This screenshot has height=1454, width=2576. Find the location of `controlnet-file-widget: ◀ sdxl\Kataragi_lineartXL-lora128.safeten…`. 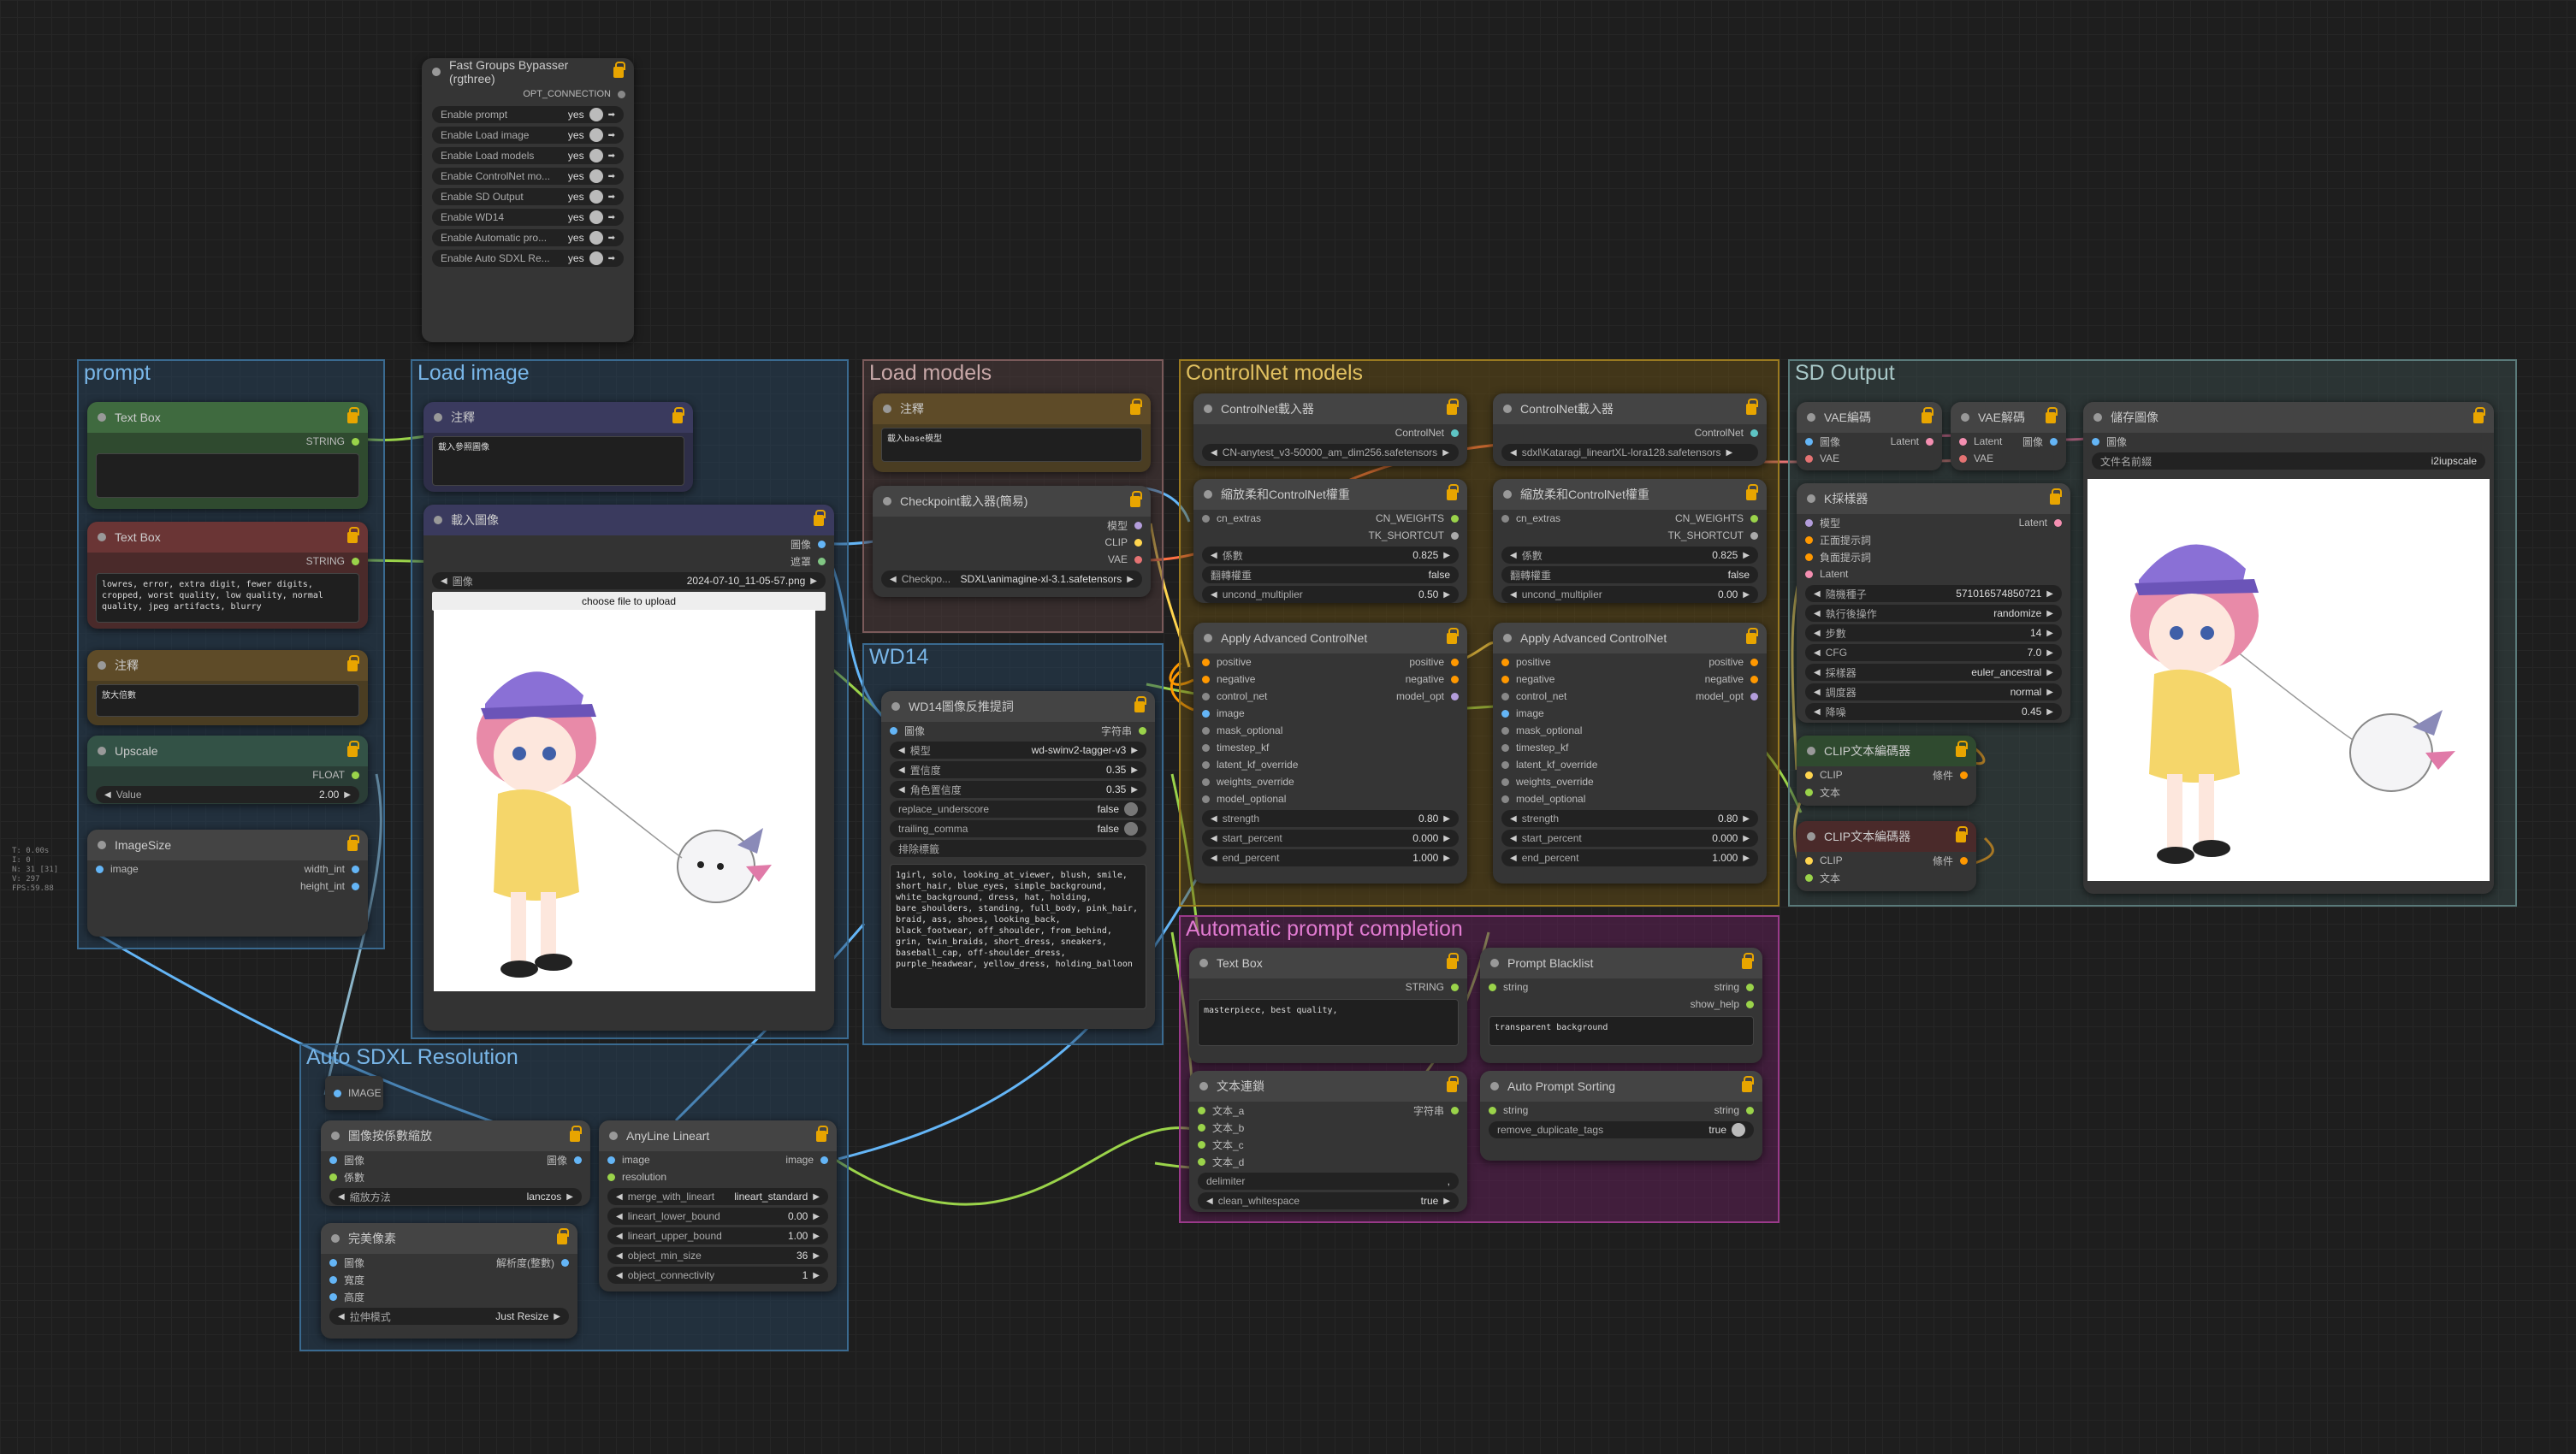

controlnet-file-widget: ◀ sdxl\Kataragi_lineartXL-lora128.safeten… is located at coordinates (1630, 452).